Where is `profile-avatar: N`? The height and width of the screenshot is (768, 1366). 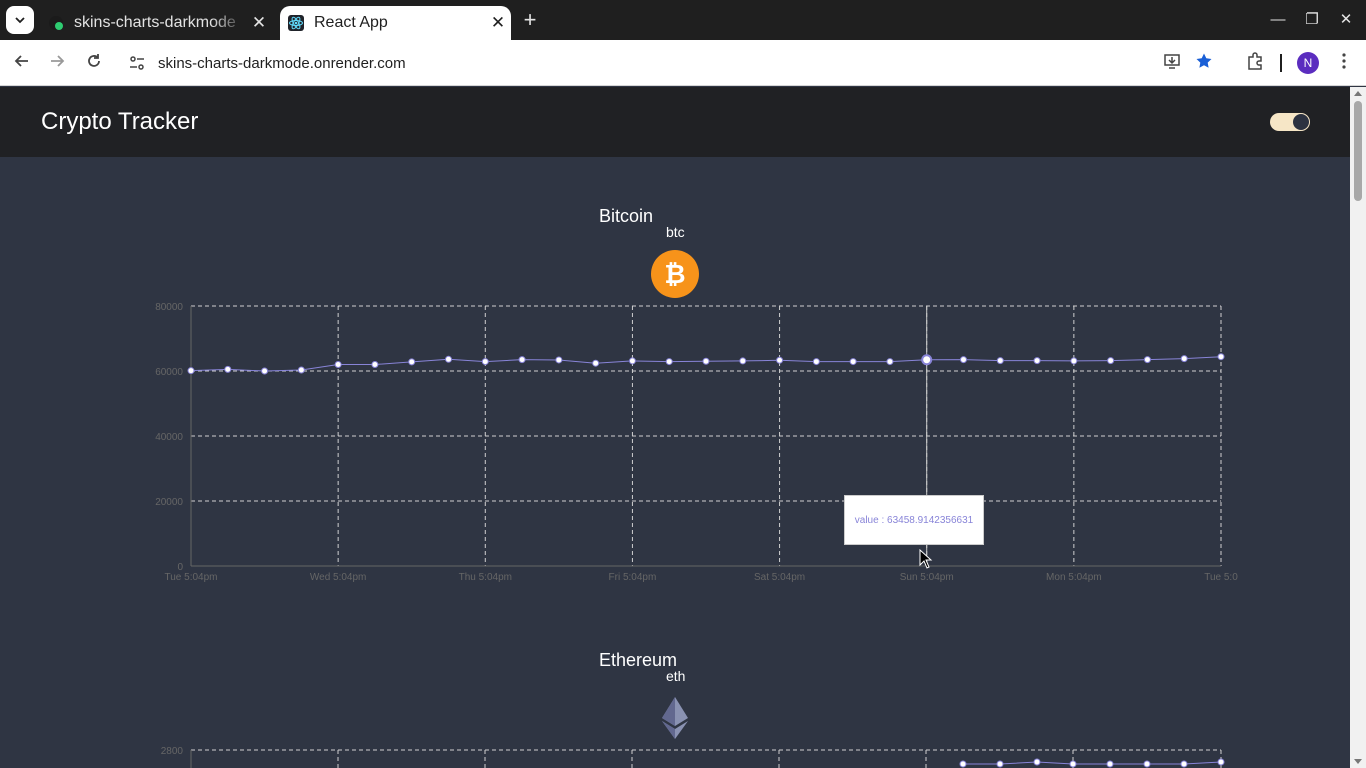
profile-avatar: N is located at coordinates (1308, 63).